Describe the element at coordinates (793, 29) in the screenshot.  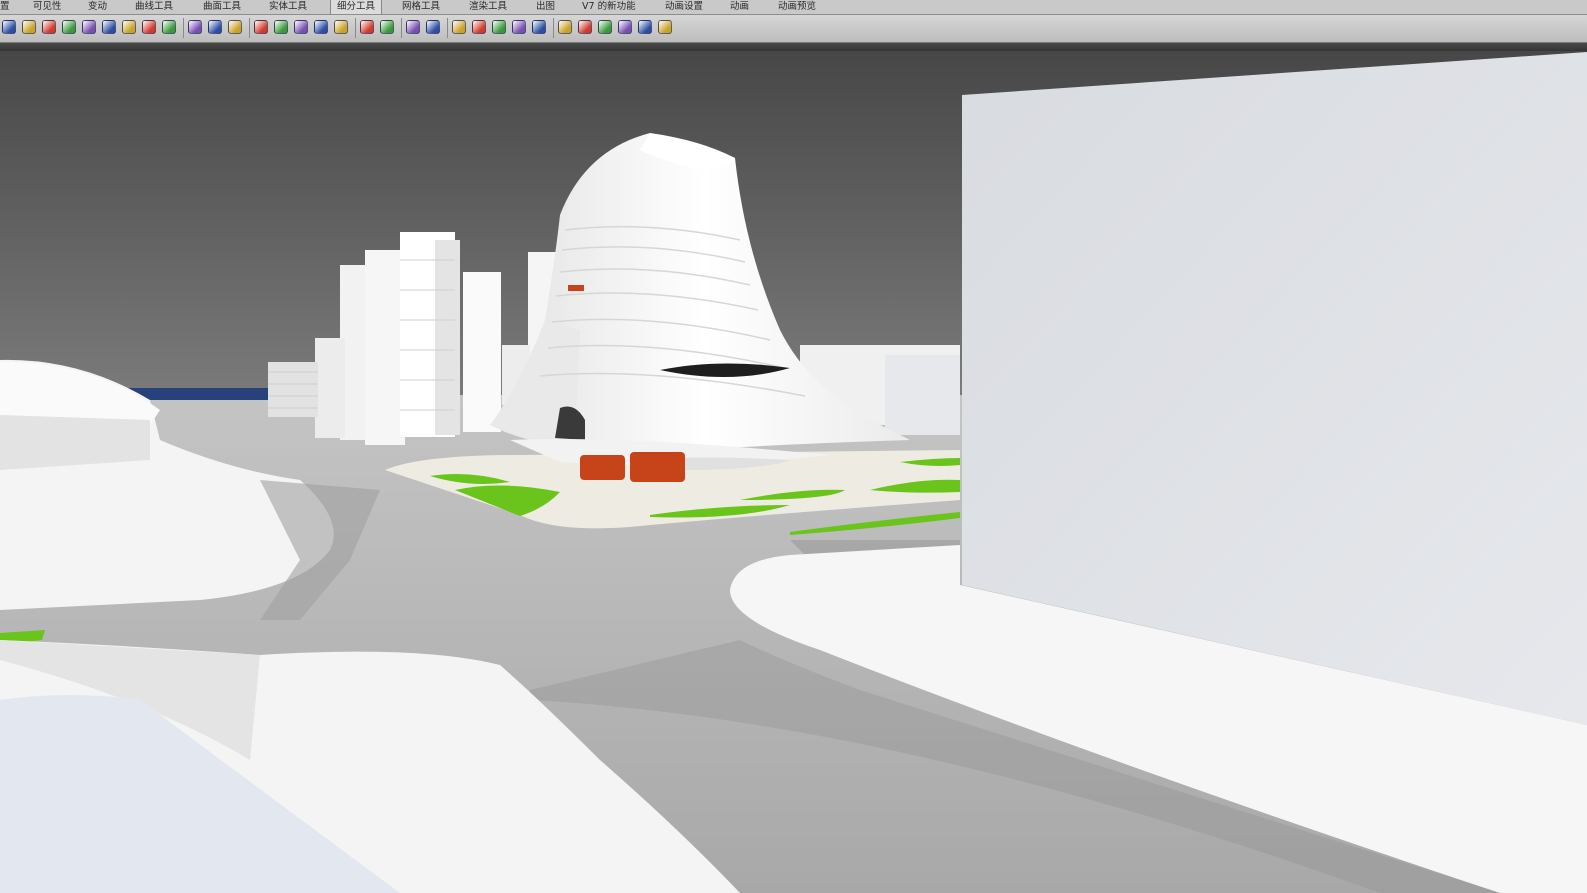
I see `subd-toolbar` at that location.